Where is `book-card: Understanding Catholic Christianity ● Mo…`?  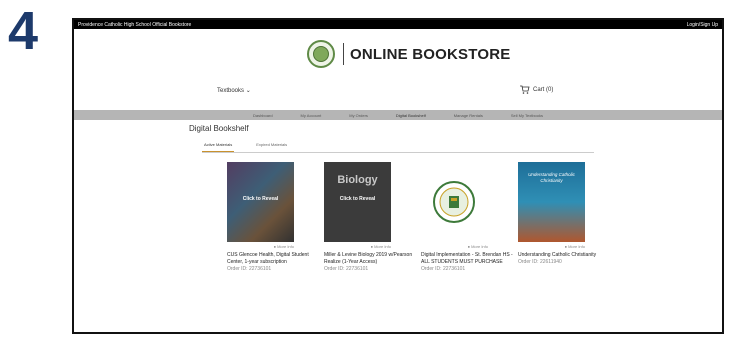 book-card: Understanding Catholic Christianity ● Mo… is located at coordinates (565, 214).